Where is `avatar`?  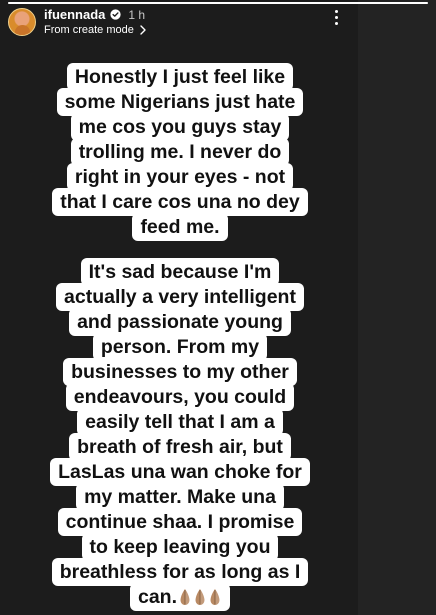
avatar is located at coordinates (22, 22).